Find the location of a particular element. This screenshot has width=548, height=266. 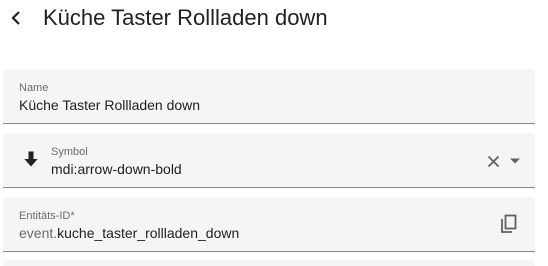

content-copy-icon is located at coordinates (509, 223).